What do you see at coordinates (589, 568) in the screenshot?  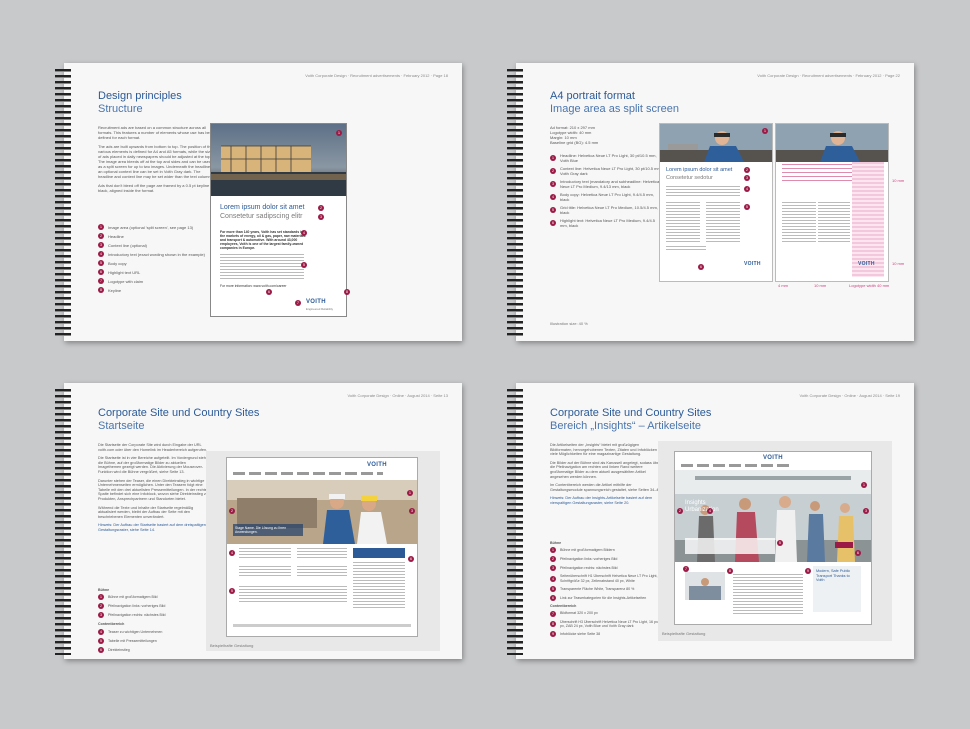 I see `legend-label: Pfeilnavigation rechts: nächstes Bild` at bounding box center [589, 568].